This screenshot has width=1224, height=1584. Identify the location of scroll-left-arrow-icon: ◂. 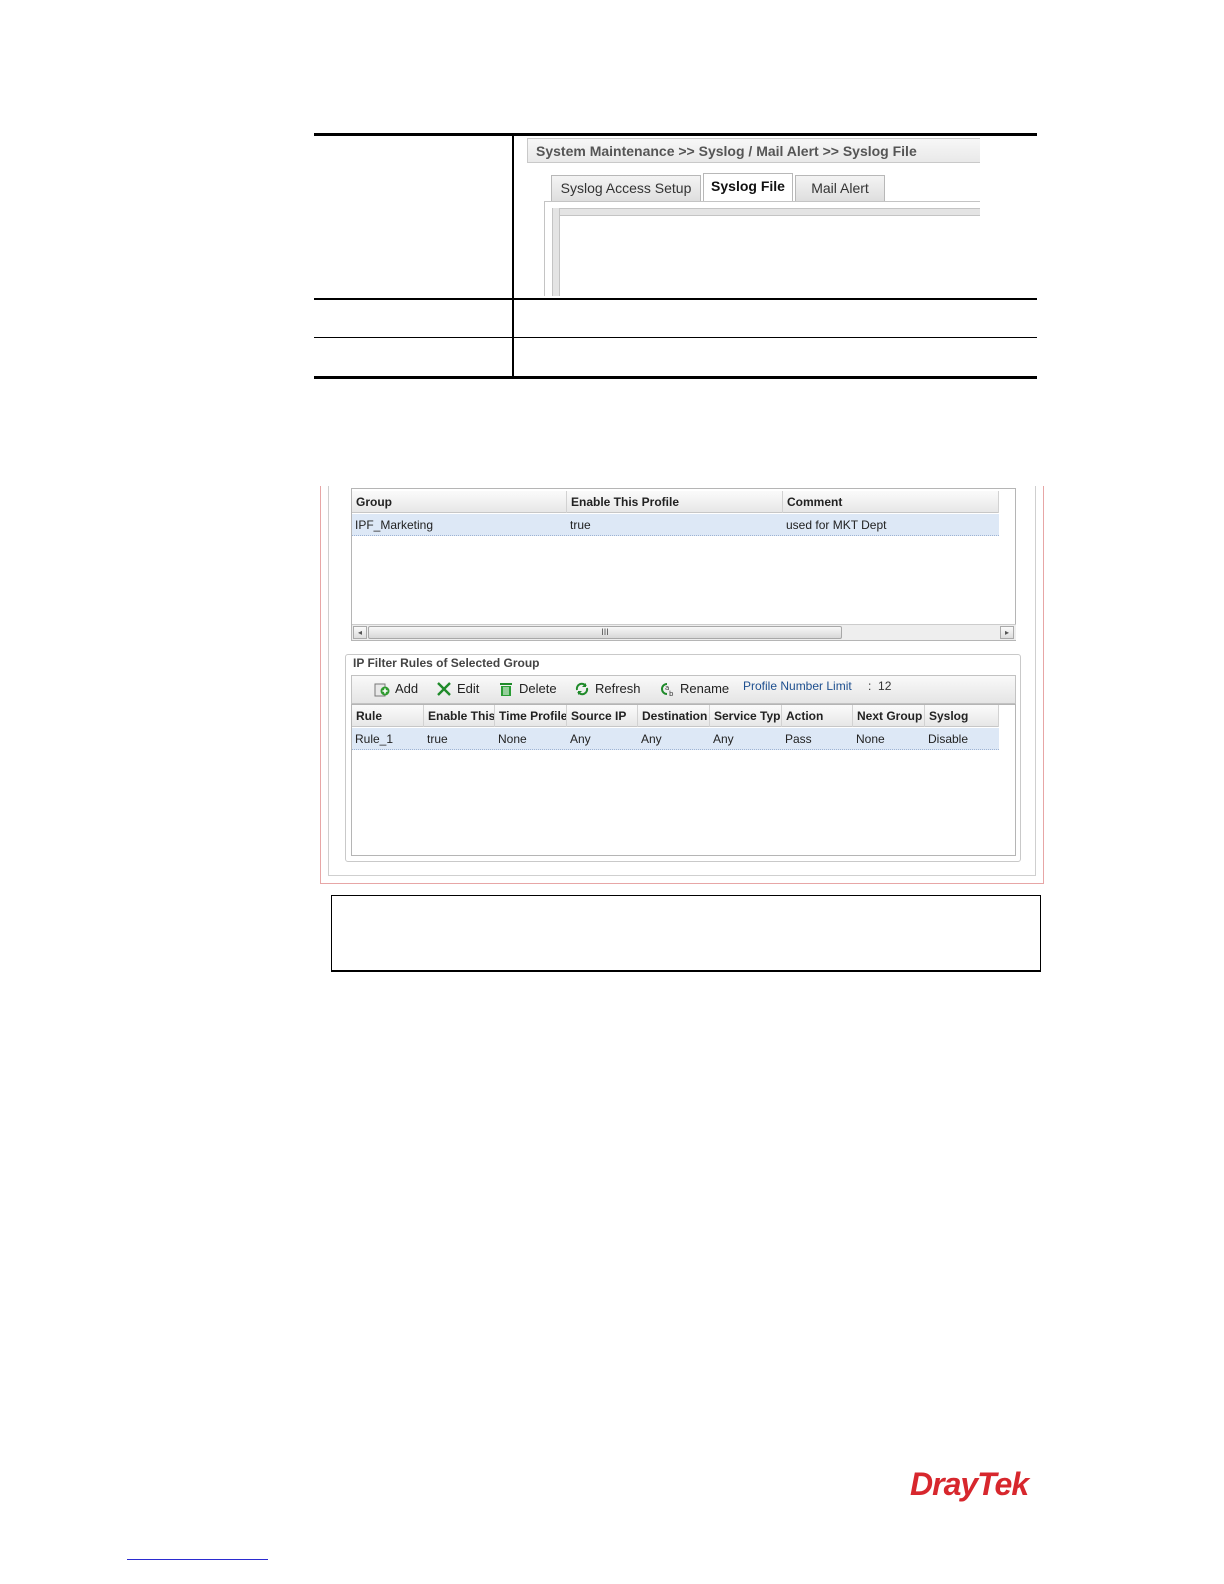
(360, 632).